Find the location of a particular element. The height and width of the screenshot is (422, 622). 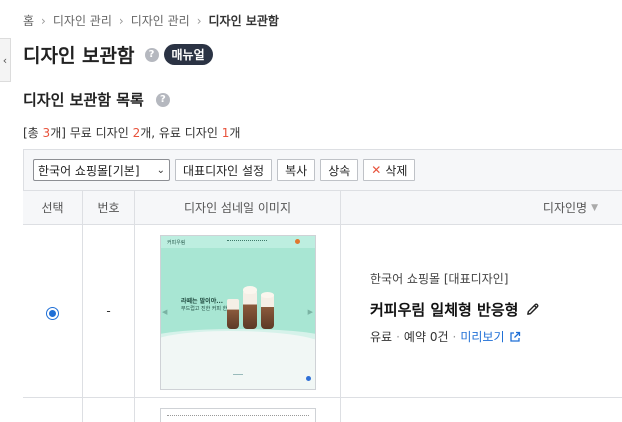

summary-text: 개 is located at coordinates (235, 133).